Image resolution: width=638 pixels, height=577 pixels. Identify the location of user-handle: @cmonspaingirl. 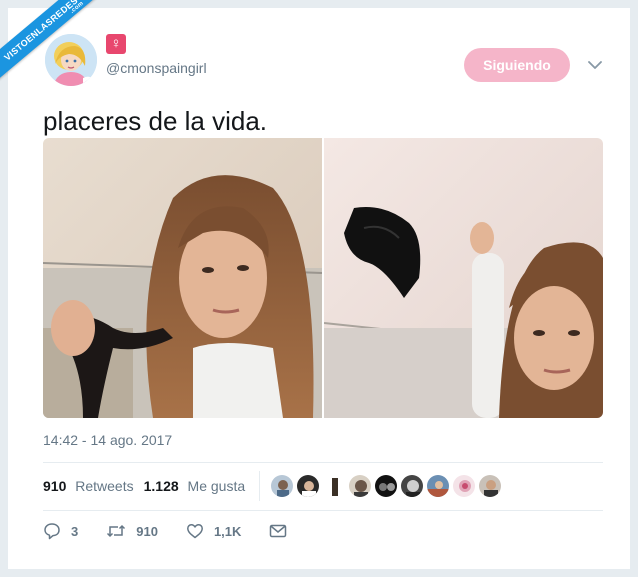
(156, 68).